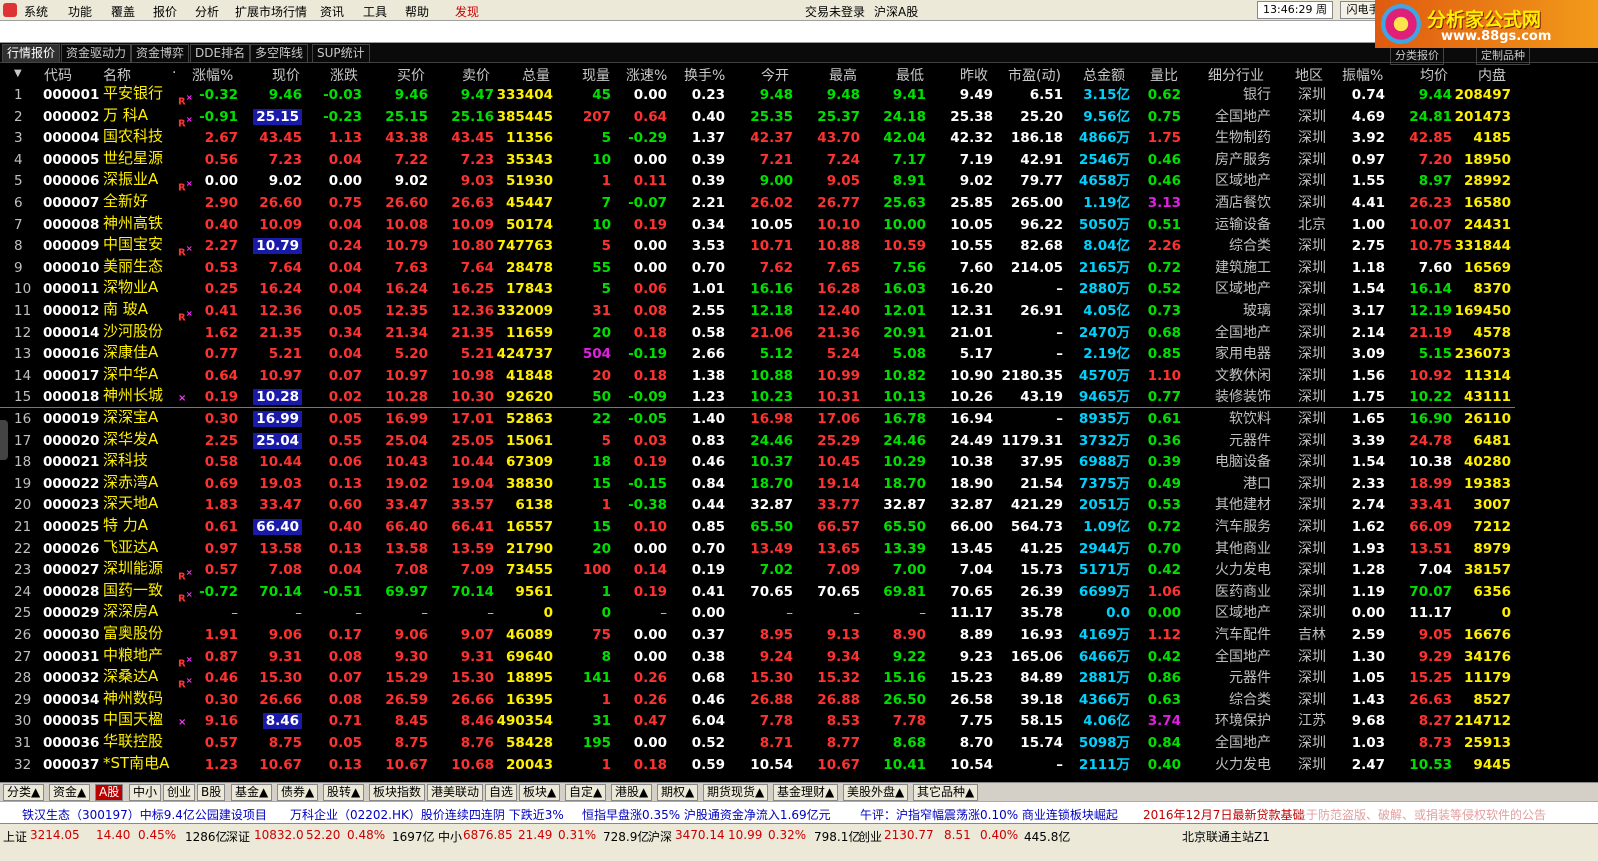 The width and height of the screenshot is (1598, 861). I want to click on market-tab: 基金▲, so click(252, 792).